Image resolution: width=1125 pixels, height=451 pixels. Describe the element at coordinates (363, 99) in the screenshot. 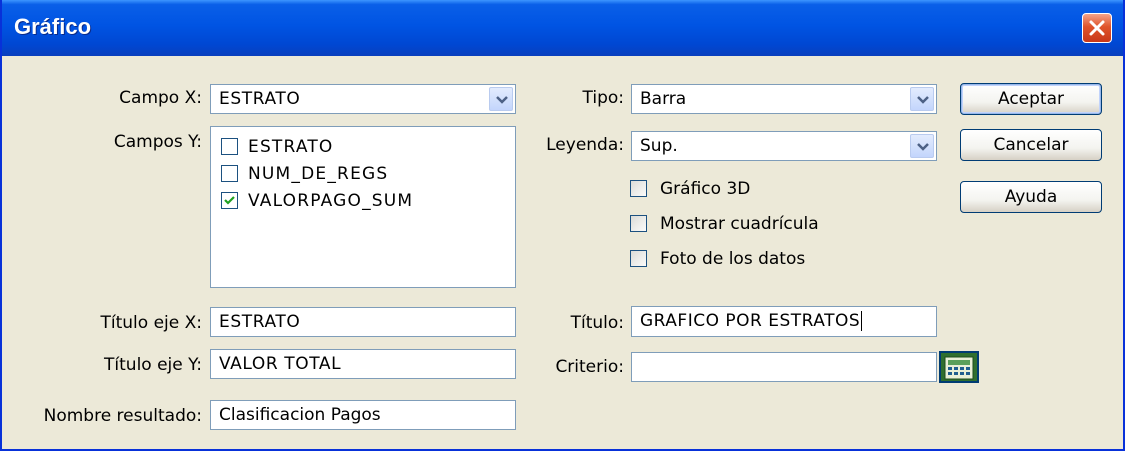

I see `campo-x-select: ESTRATO` at that location.